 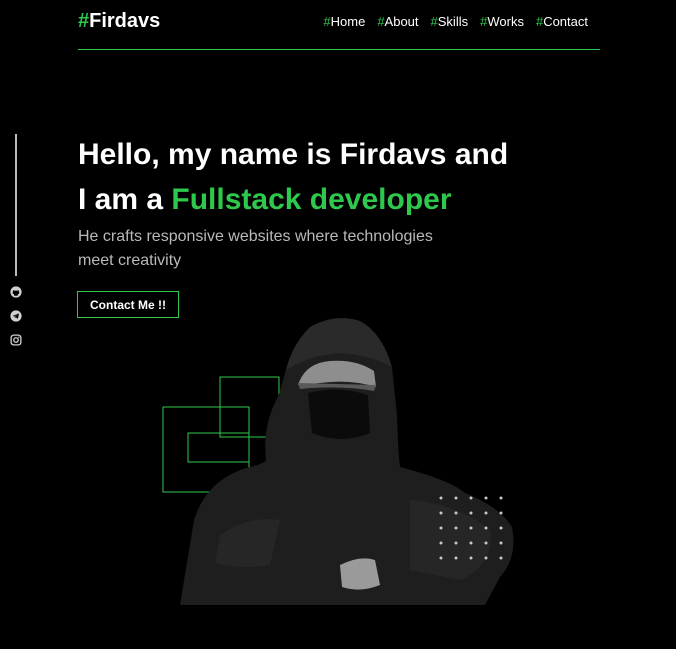 What do you see at coordinates (128, 304) in the screenshot?
I see `contact-me-button: Contact Me !!` at bounding box center [128, 304].